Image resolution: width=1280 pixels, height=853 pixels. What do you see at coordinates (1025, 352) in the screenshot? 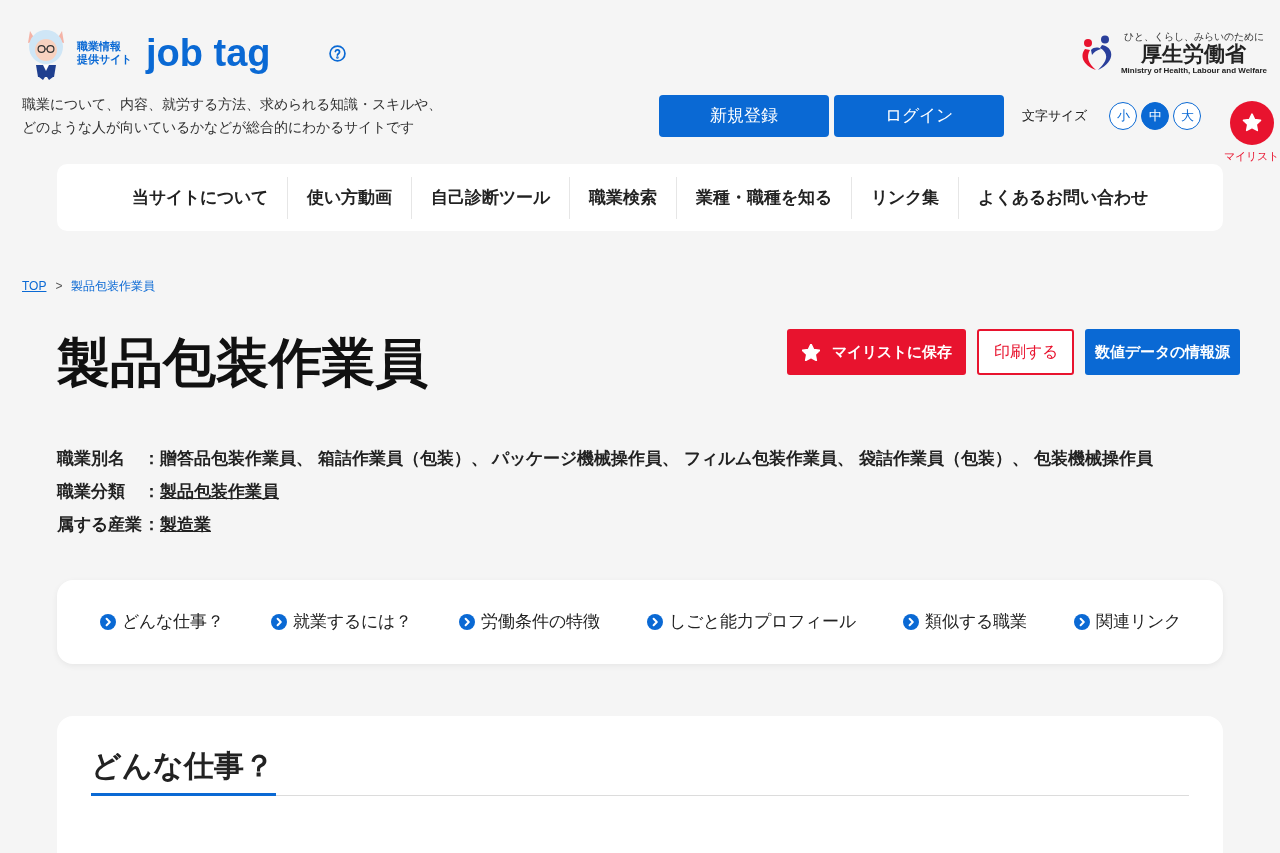
I see `print-button: 印刷する` at bounding box center [1025, 352].